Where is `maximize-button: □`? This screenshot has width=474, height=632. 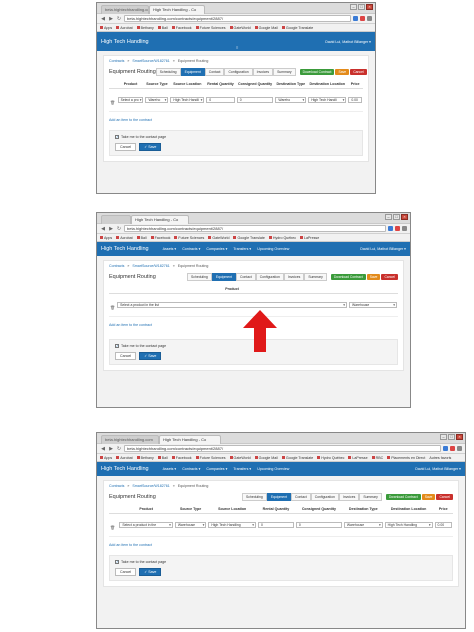
maximize-button: □ is located at coordinates (451, 437).